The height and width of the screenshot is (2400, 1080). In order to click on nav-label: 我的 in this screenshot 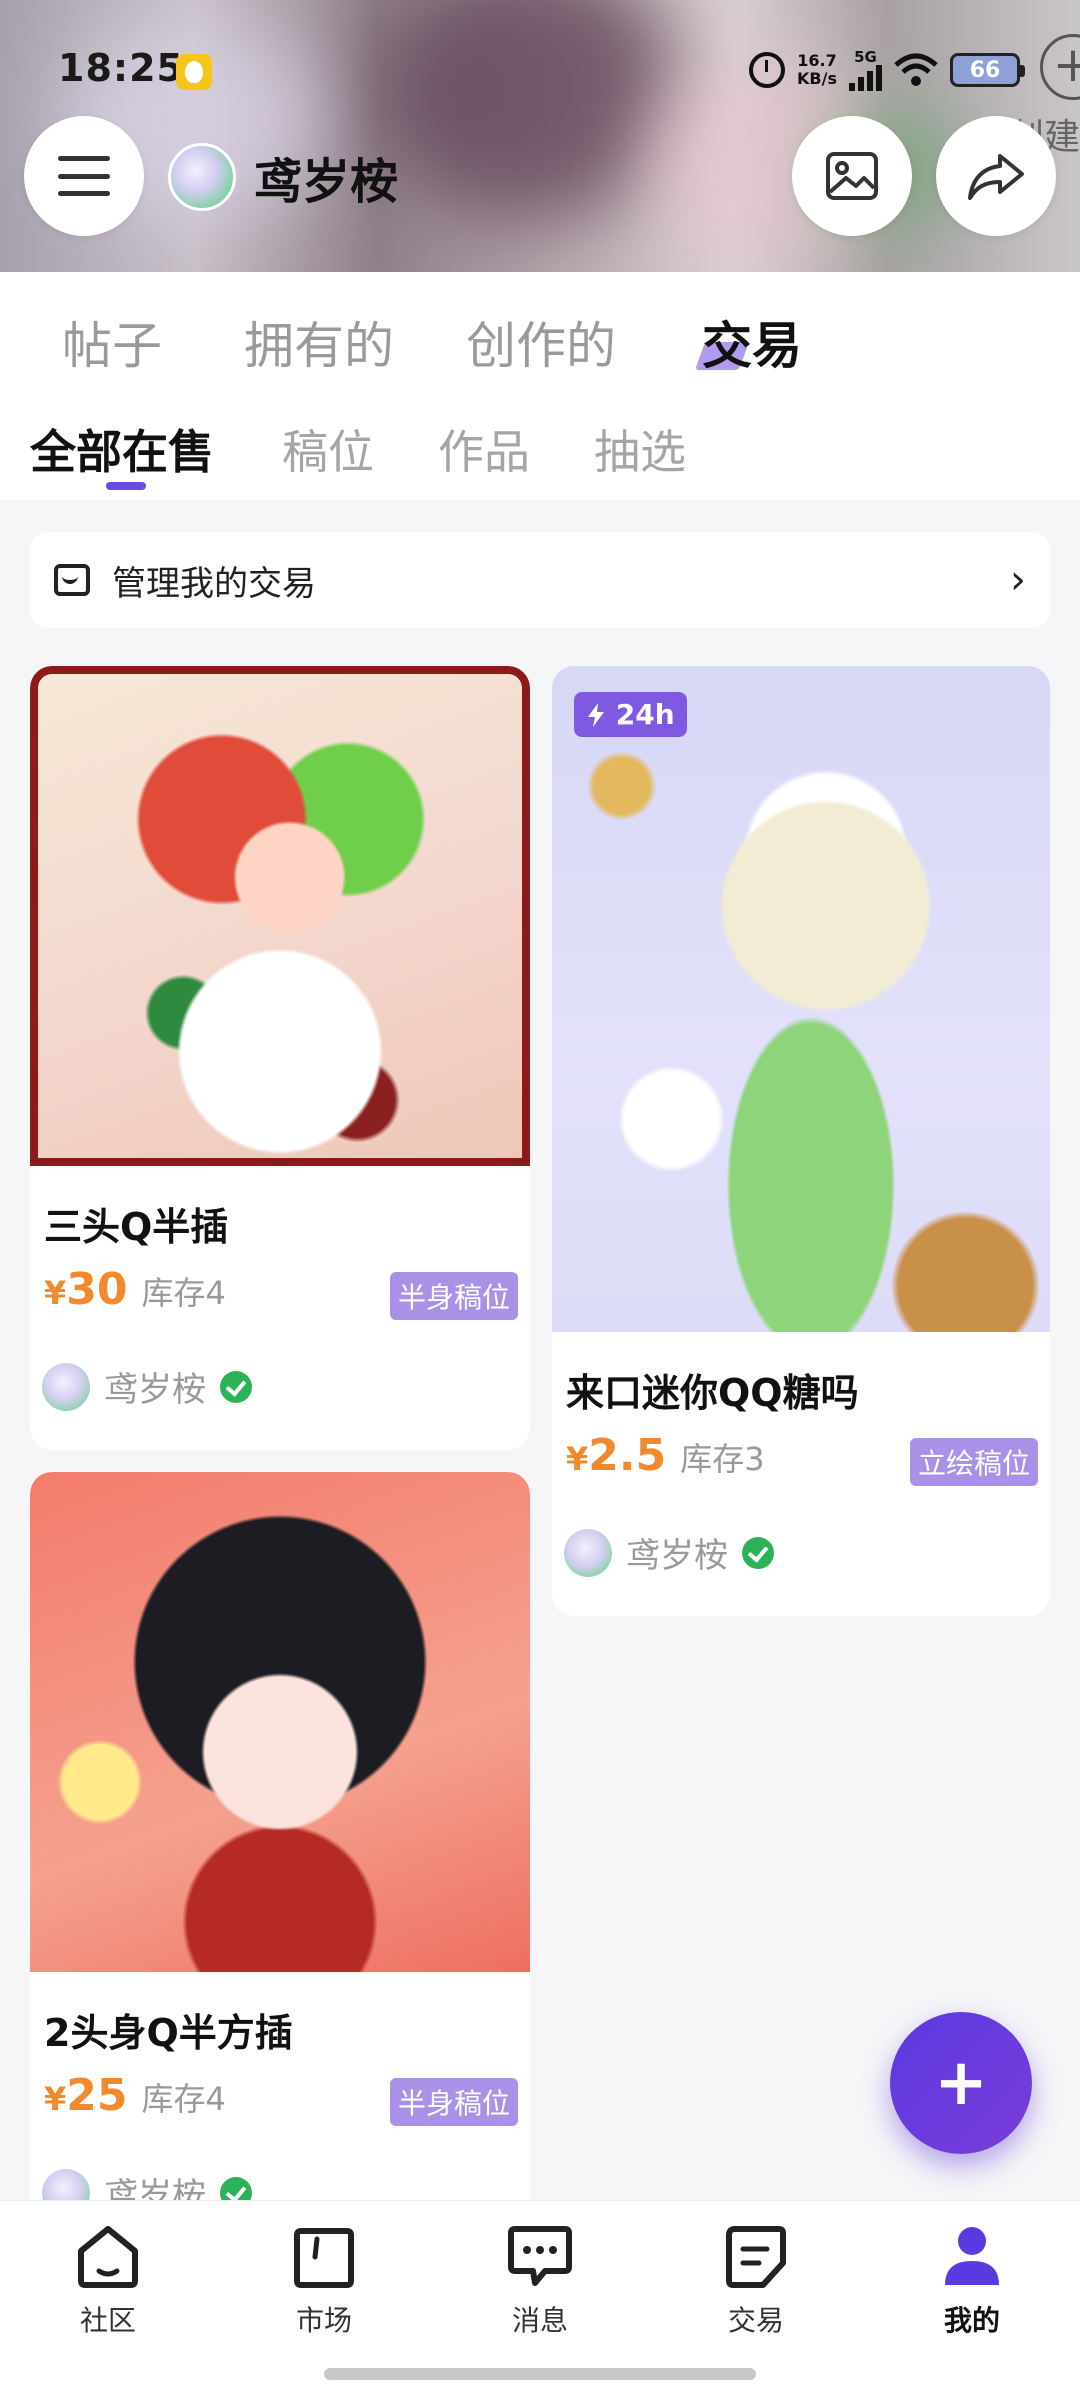, I will do `click(971, 2320)`.